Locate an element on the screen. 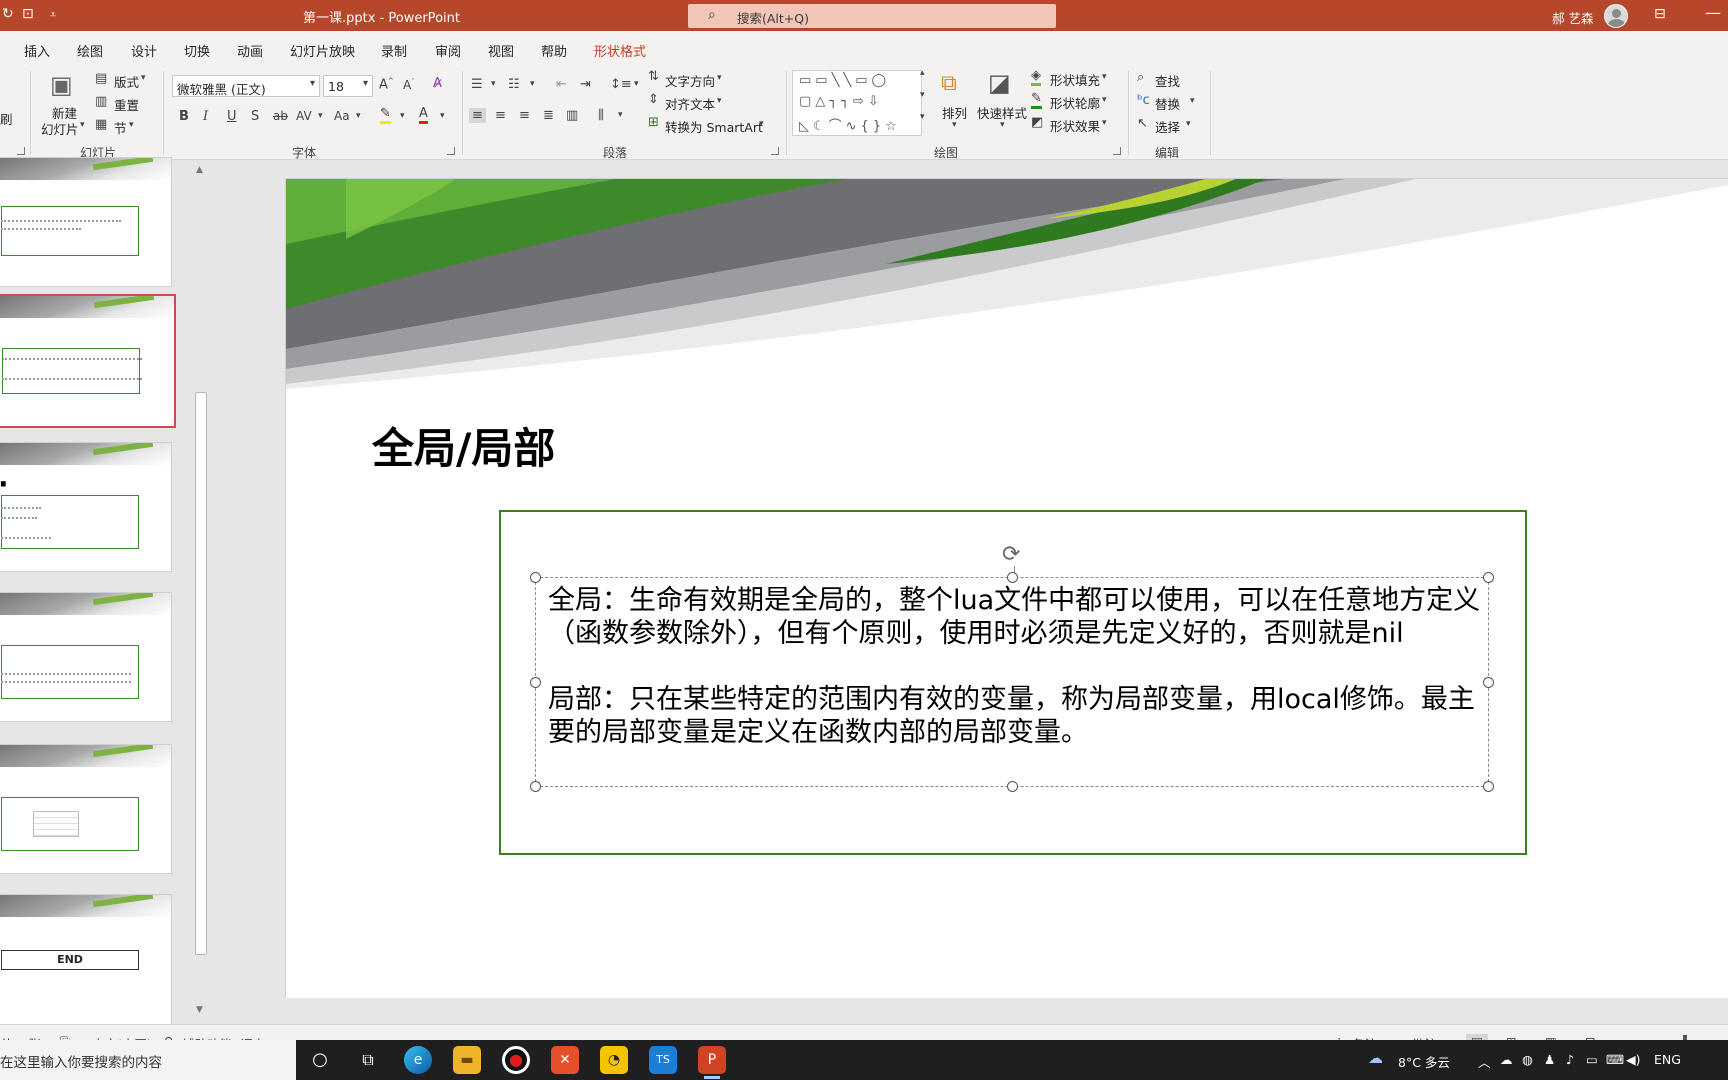 This screenshot has width=1728, height=1080. line-spacing-icon: ↕≡ is located at coordinates (621, 84).